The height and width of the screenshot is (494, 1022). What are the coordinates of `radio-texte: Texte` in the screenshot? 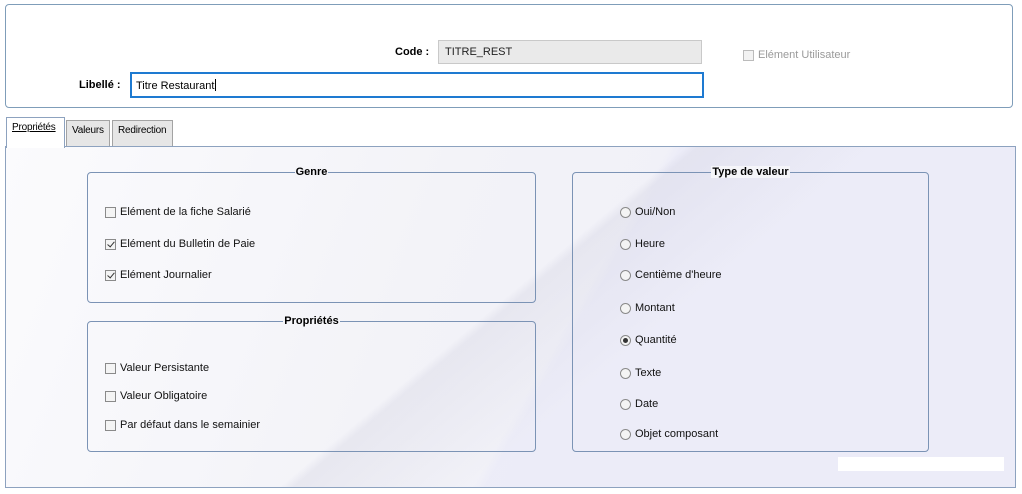 It's located at (640, 373).